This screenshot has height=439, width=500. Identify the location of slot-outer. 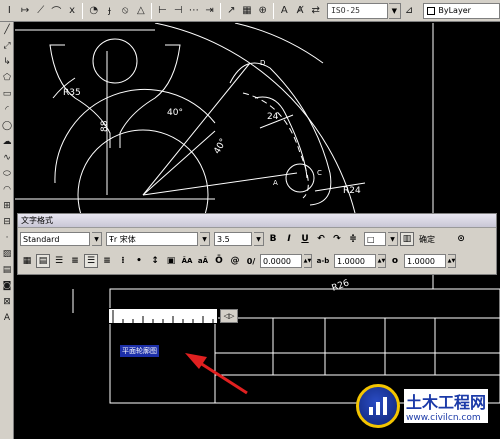
(280, 134).